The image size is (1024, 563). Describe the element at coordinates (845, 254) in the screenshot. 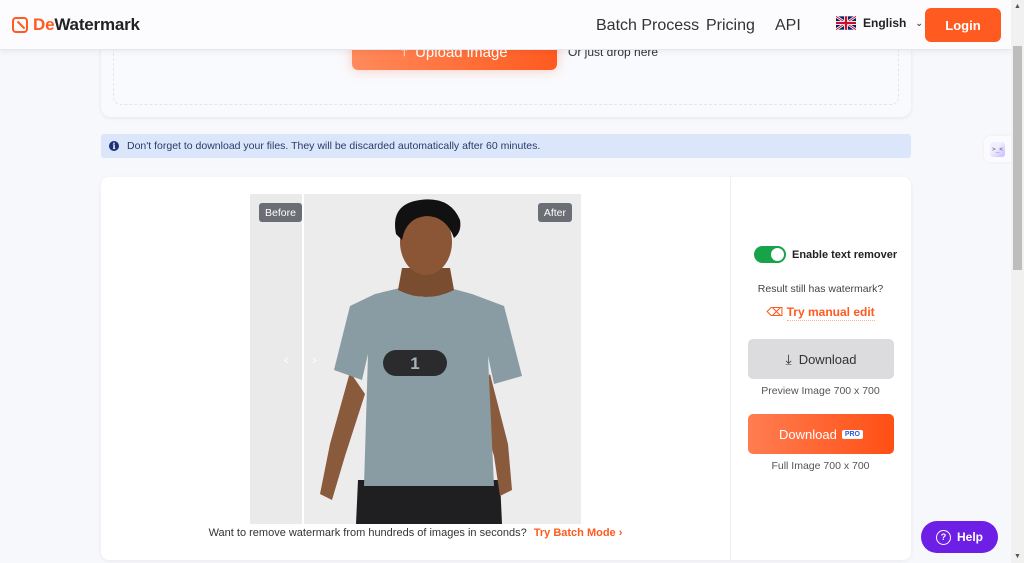

I see `toggle-label: Enable text remover` at that location.